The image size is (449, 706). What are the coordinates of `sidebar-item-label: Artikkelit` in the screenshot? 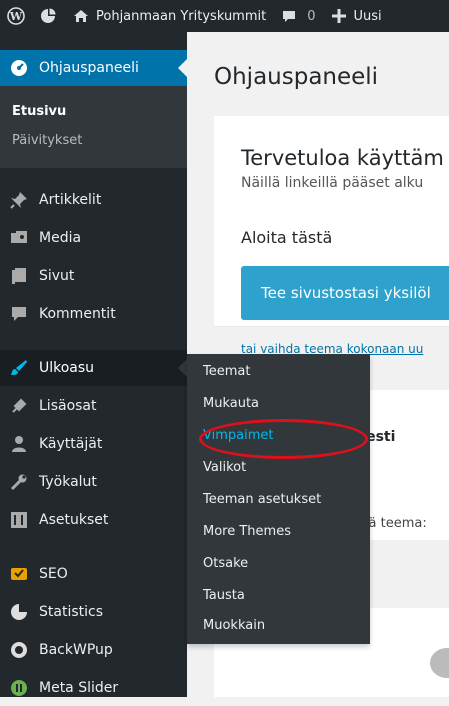 It's located at (70, 200).